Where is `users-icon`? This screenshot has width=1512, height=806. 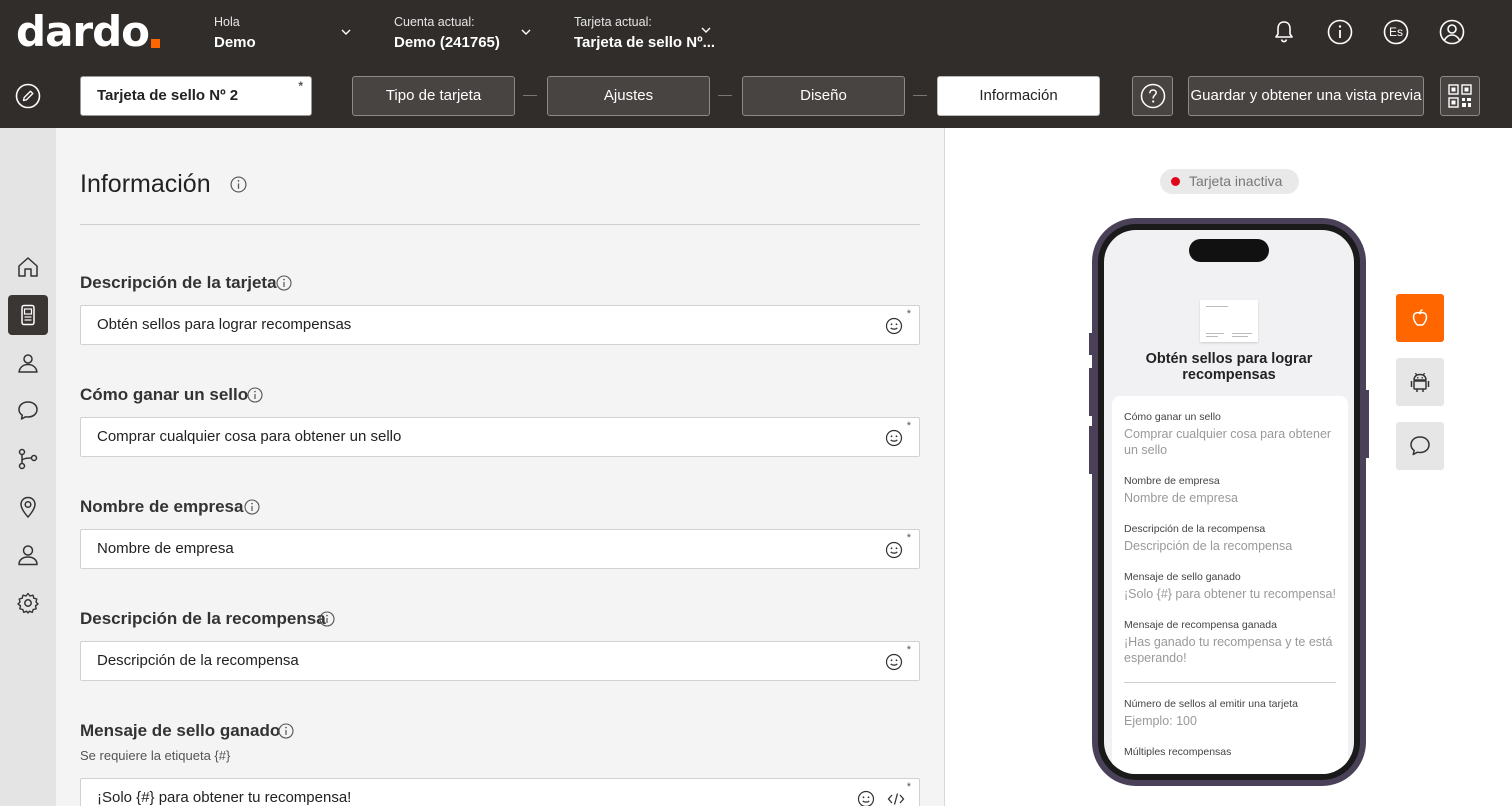
users-icon is located at coordinates (28, 555).